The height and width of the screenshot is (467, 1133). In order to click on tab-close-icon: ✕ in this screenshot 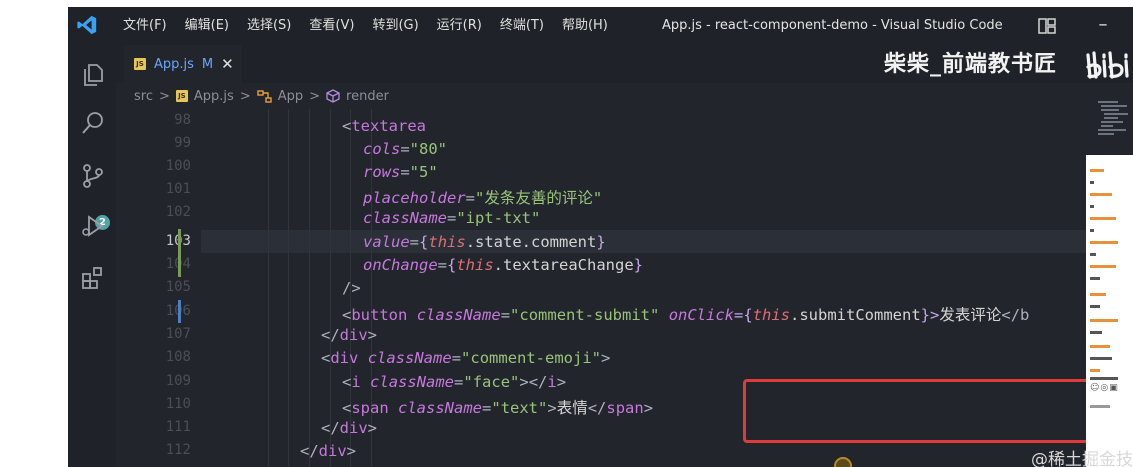, I will do `click(227, 64)`.